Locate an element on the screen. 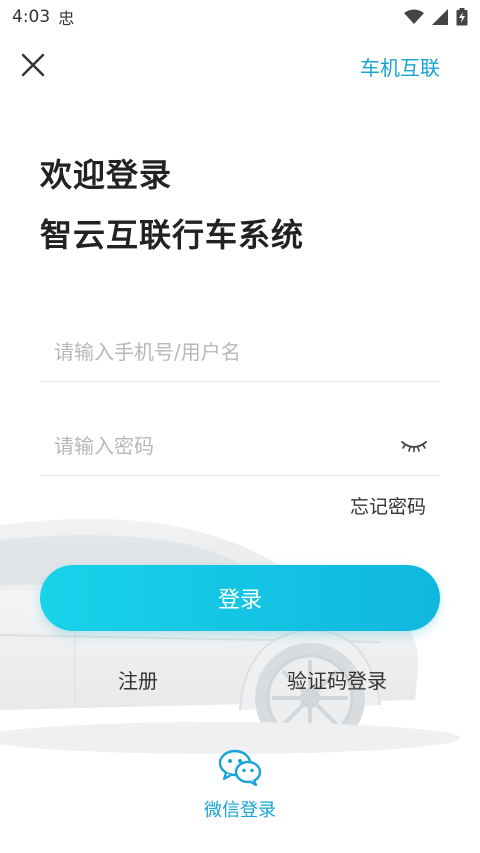 This screenshot has width=480, height=853. login-button: 登录 is located at coordinates (240, 598).